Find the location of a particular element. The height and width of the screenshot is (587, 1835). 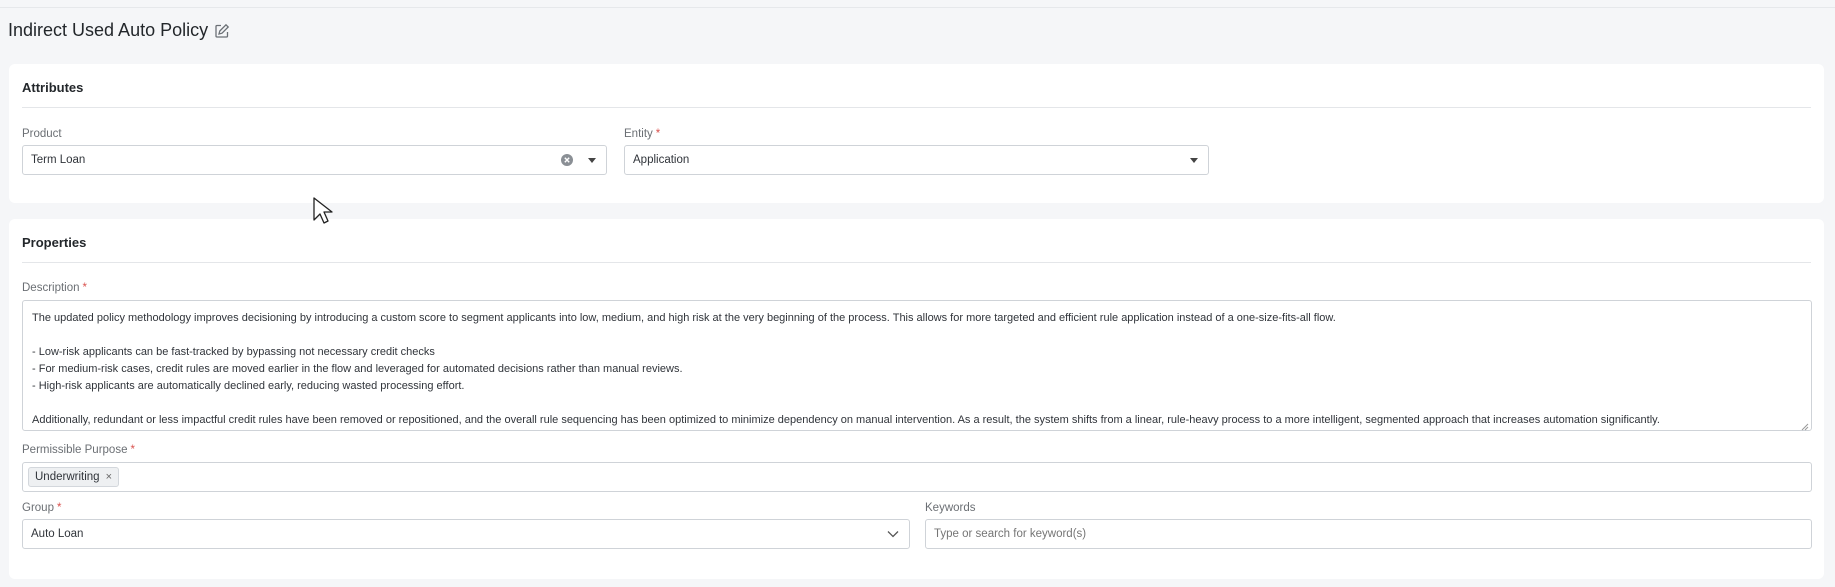

edit-icon is located at coordinates (222, 31).